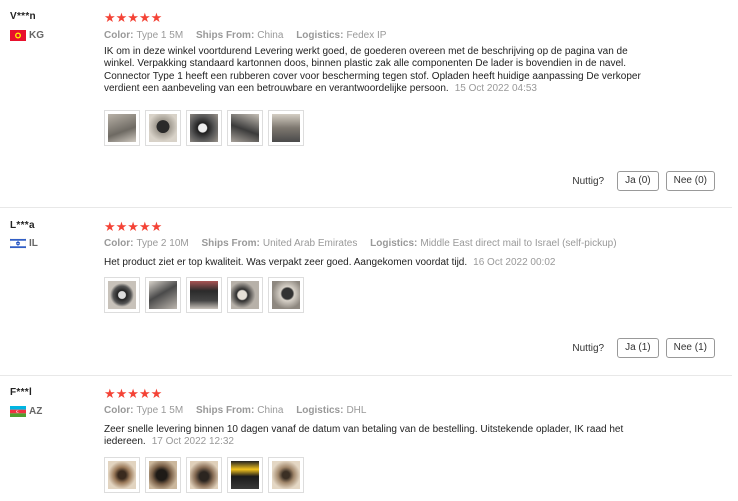 This screenshot has width=738, height=501. Describe the element at coordinates (690, 348) in the screenshot. I see `helpful-no-button: Nee (1)` at that location.